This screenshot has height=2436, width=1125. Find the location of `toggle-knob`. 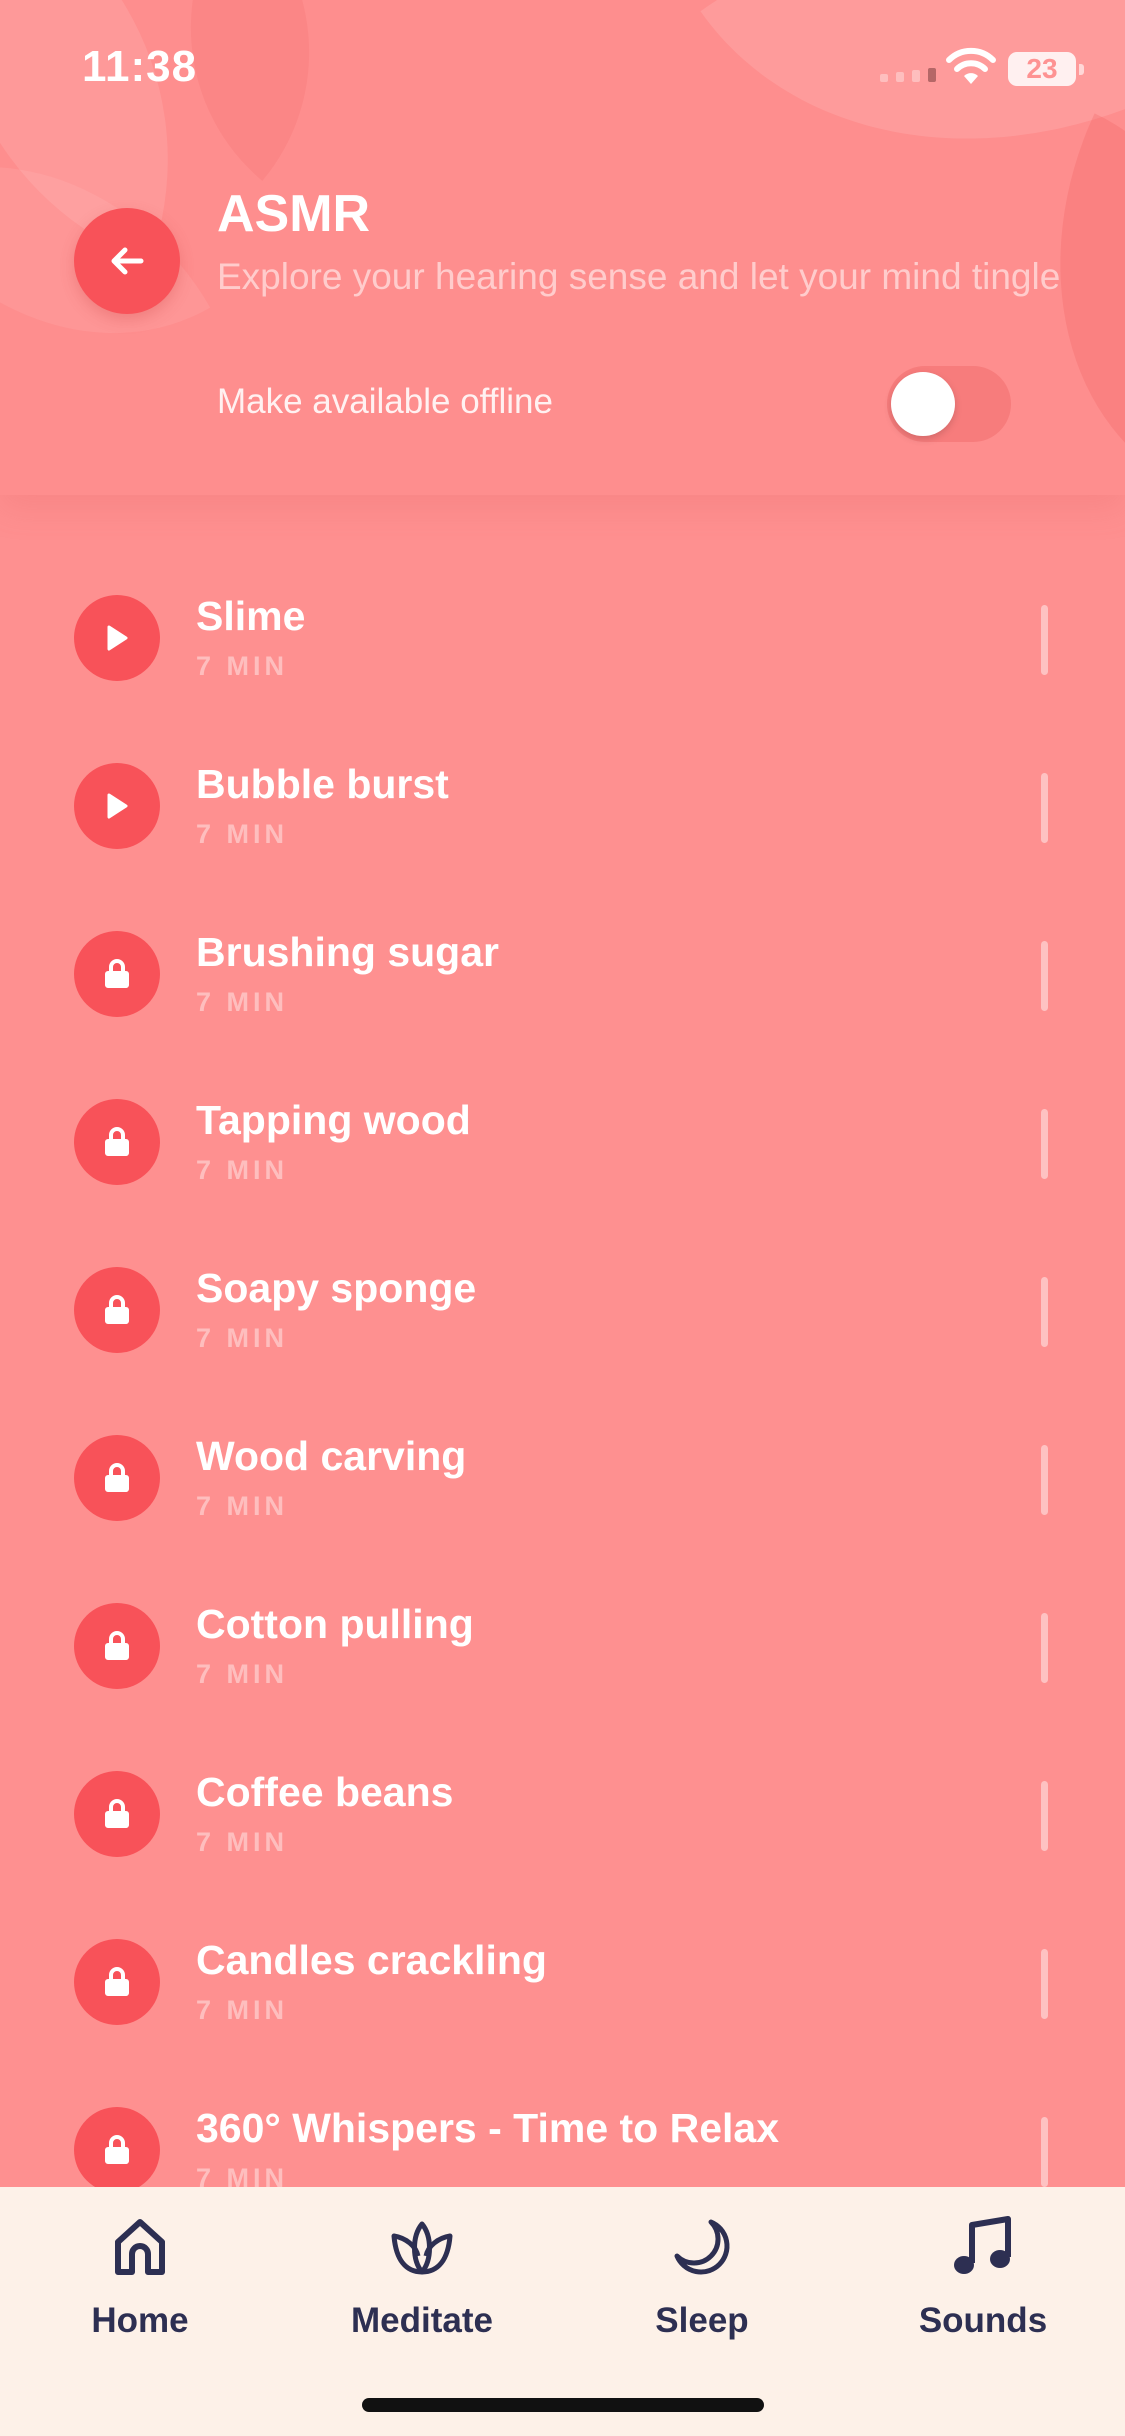

toggle-knob is located at coordinates (923, 404).